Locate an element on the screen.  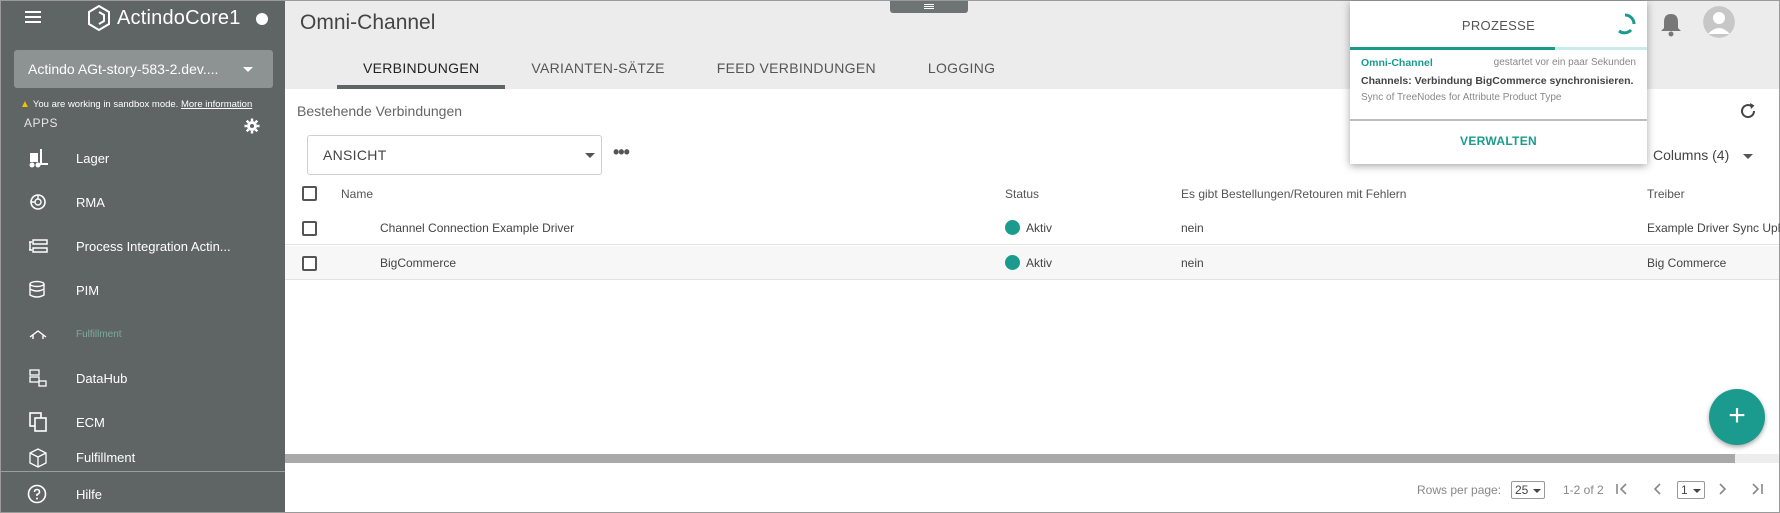
popup-divider is located at coordinates (1498, 120).